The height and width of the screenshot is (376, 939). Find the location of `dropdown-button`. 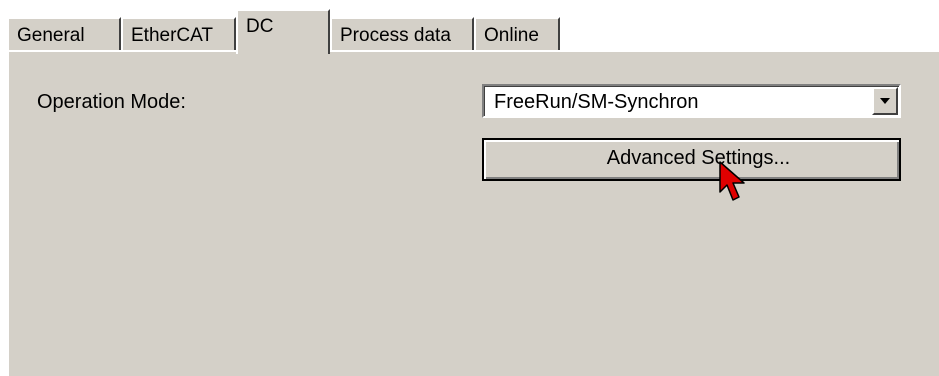

dropdown-button is located at coordinates (885, 101).